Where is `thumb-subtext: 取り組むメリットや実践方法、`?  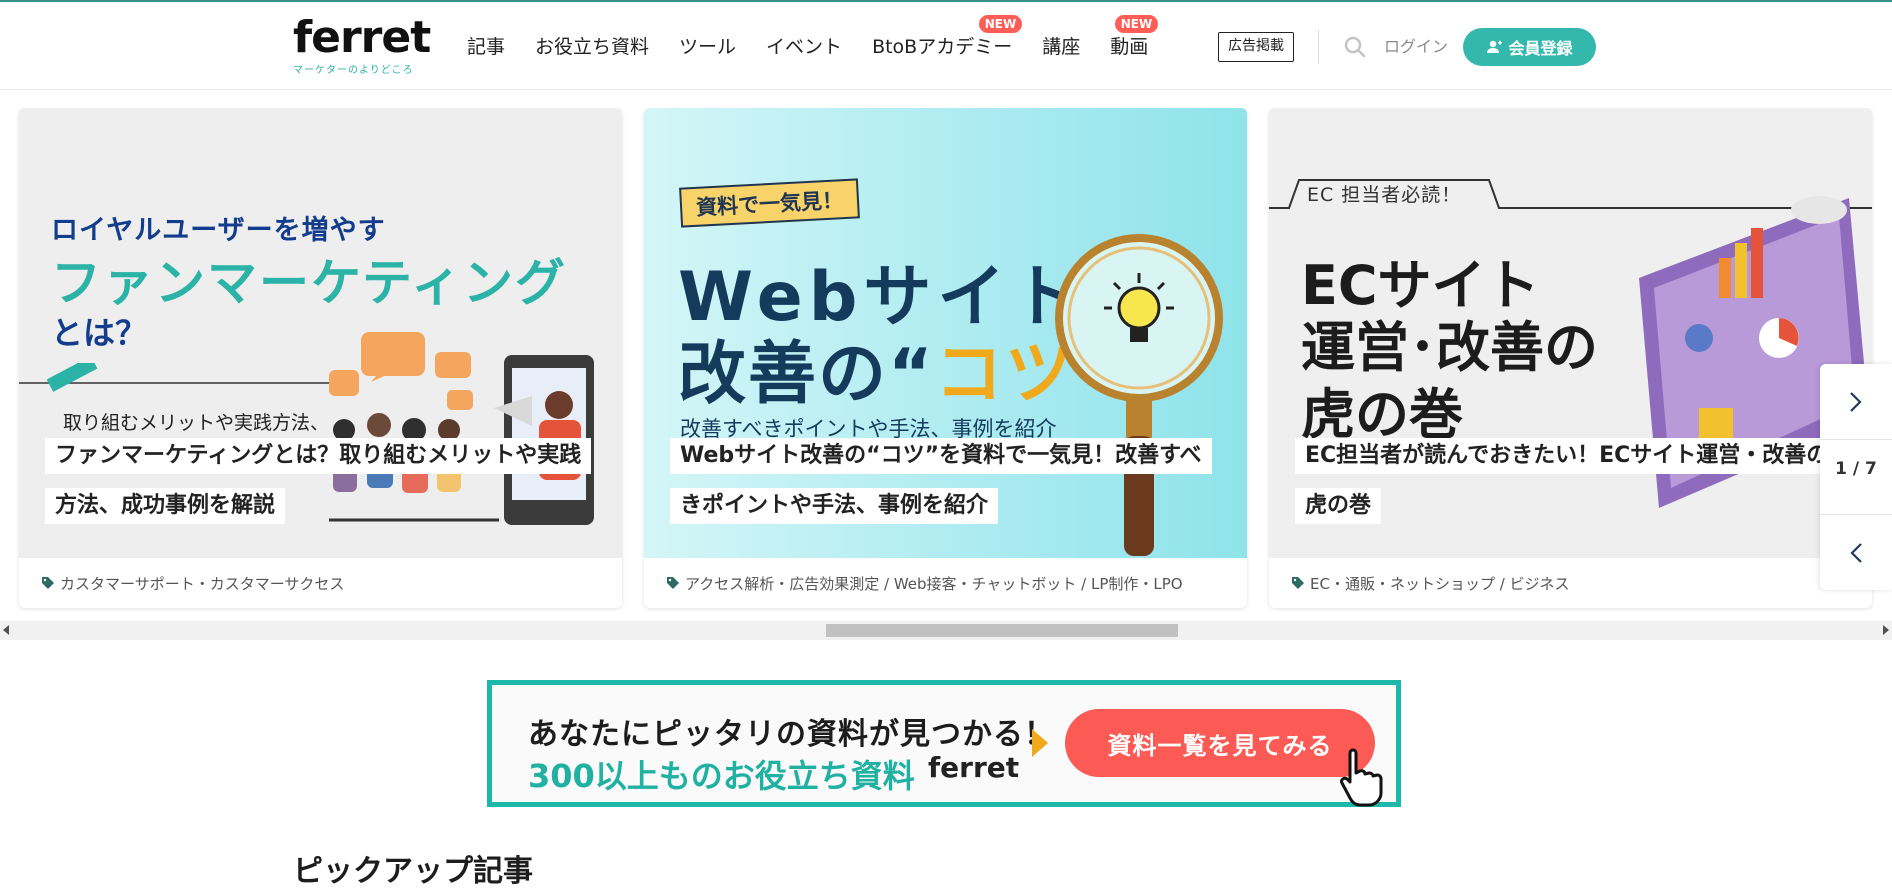 thumb-subtext: 取り組むメリットや実践方法、 is located at coordinates (196, 423).